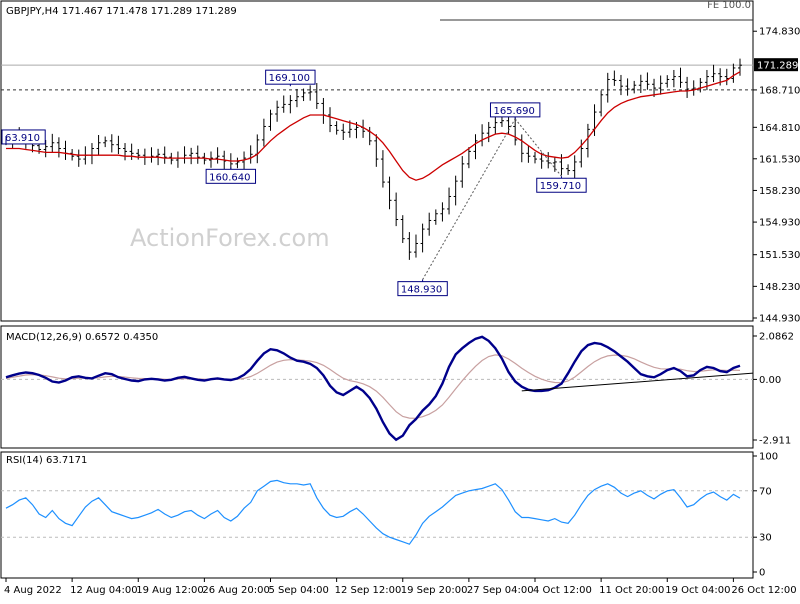  I want to click on swing-label: 169.100, so click(290, 78).